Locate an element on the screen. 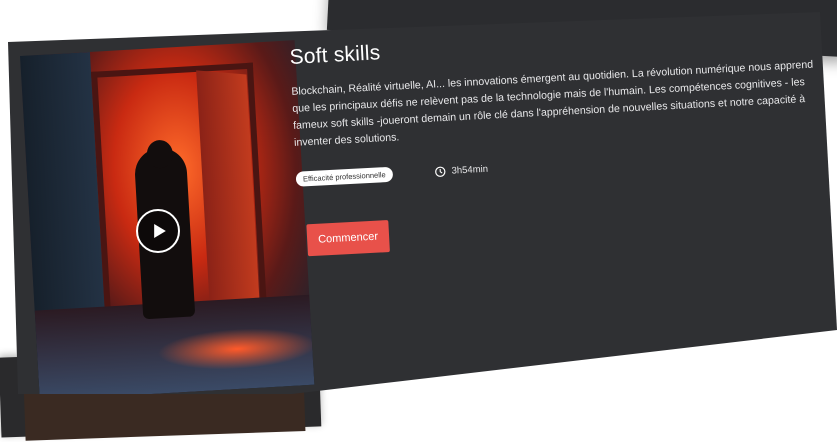  course-duration: 3h54min is located at coordinates (461, 171).